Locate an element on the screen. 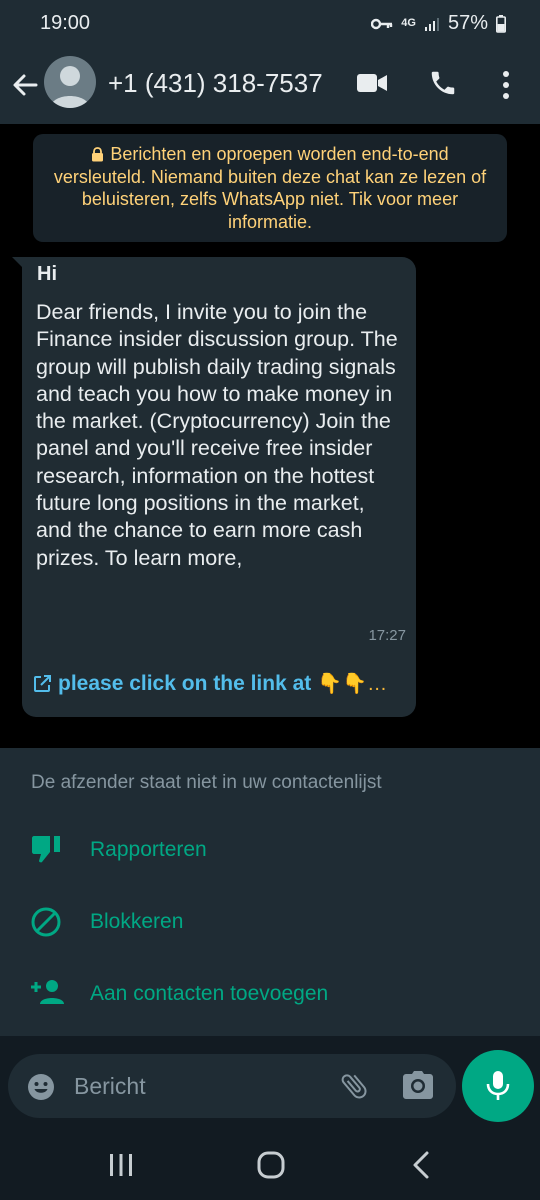  avatar is located at coordinates (70, 82).